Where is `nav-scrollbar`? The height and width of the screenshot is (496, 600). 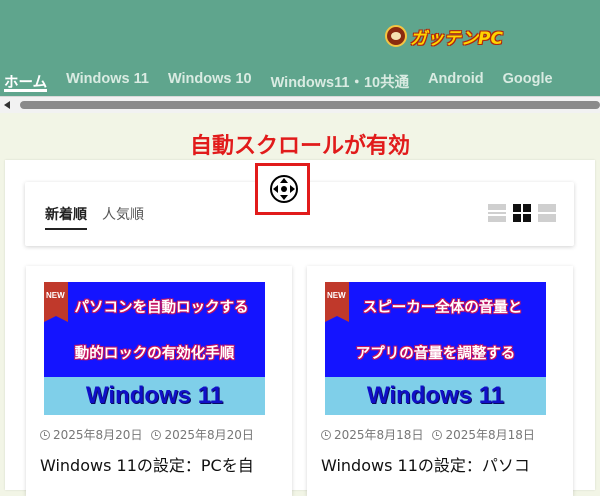
nav-scrollbar is located at coordinates (300, 104).